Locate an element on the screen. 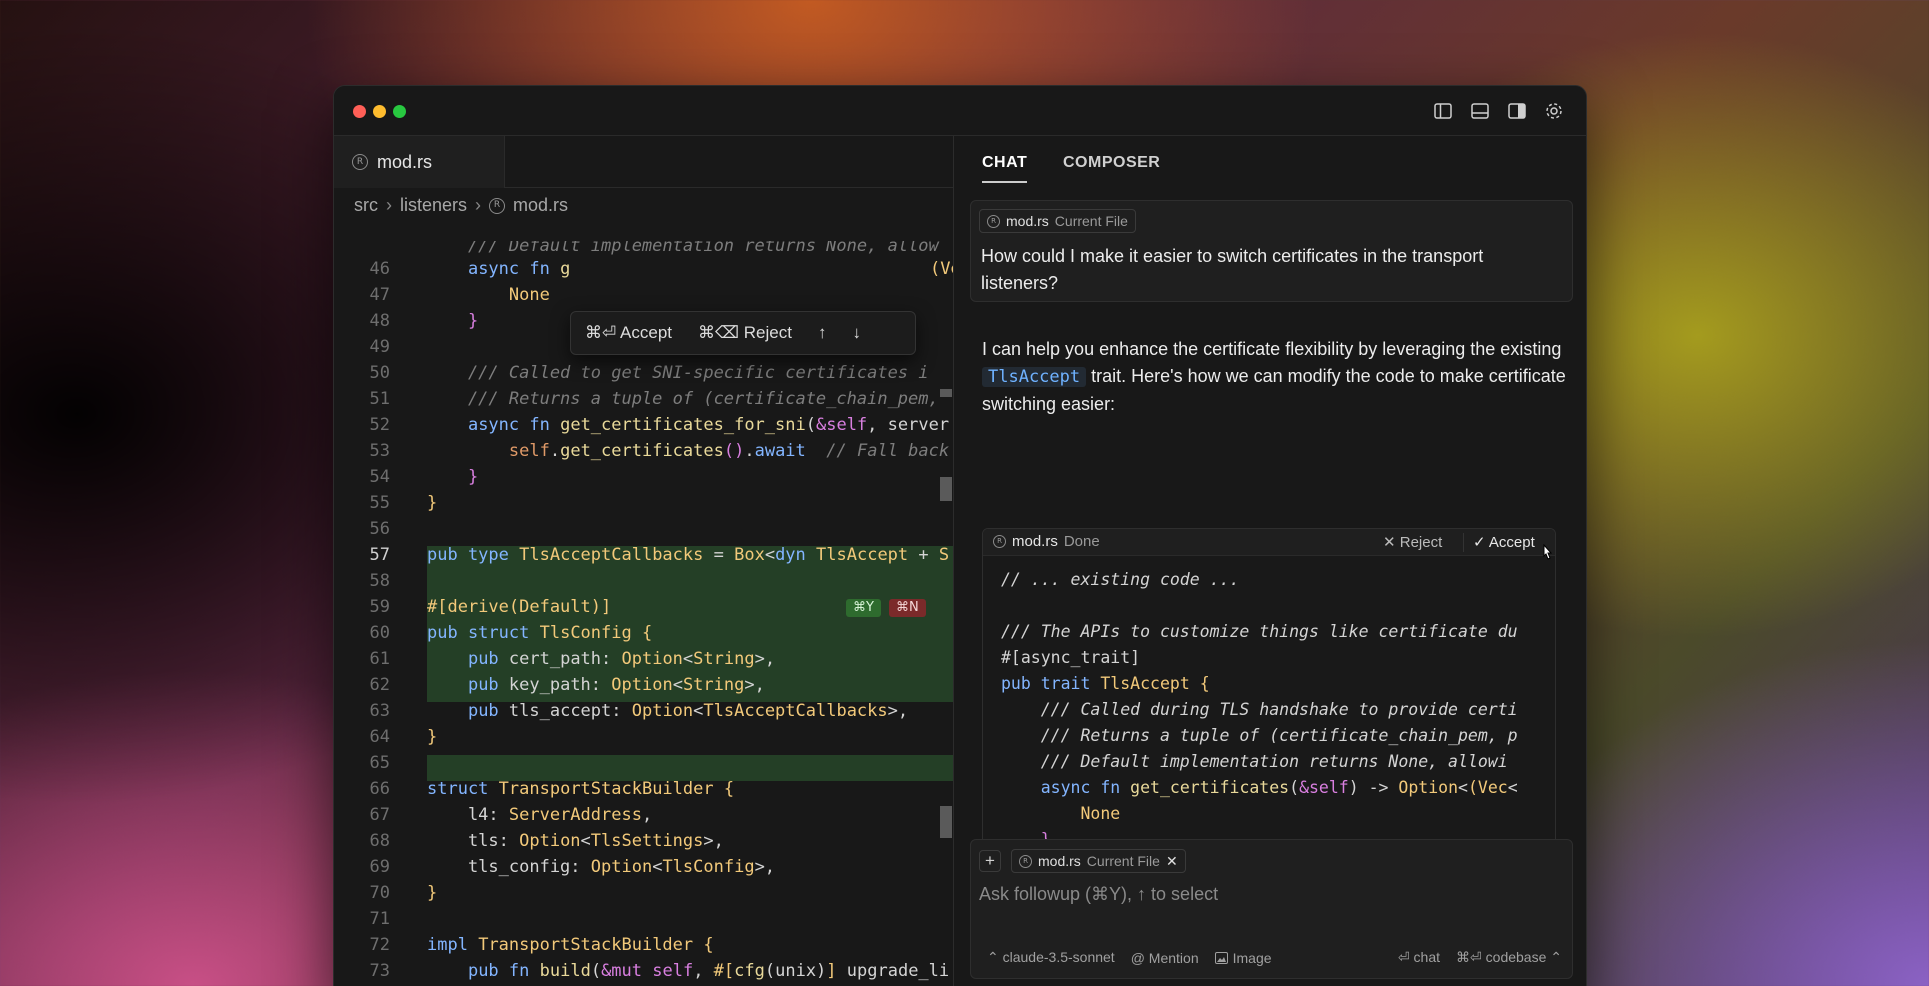  line-number: 68 is located at coordinates (379, 841).